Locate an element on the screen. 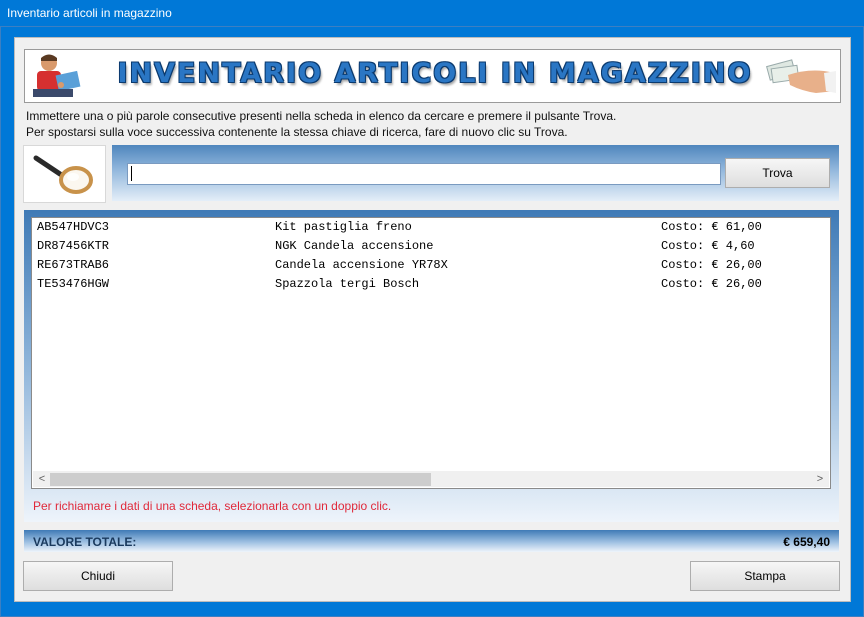 This screenshot has width=864, height=617. scroll-right-arrow: > is located at coordinates (820, 479).